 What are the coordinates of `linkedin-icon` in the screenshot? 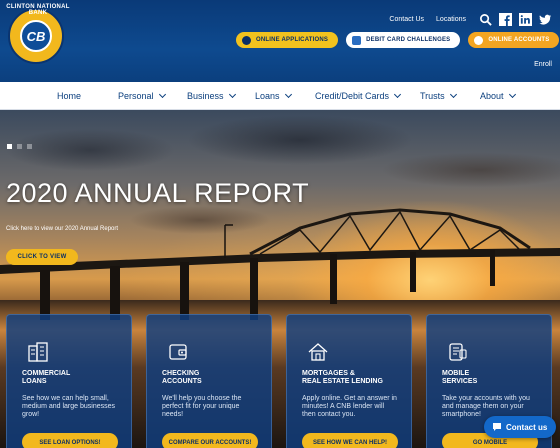 It's located at (525, 19).